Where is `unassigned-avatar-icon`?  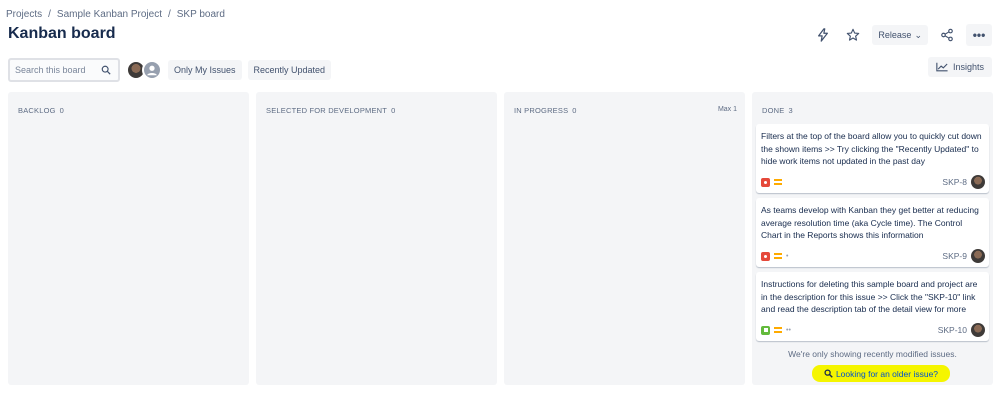 unassigned-avatar-icon is located at coordinates (152, 70).